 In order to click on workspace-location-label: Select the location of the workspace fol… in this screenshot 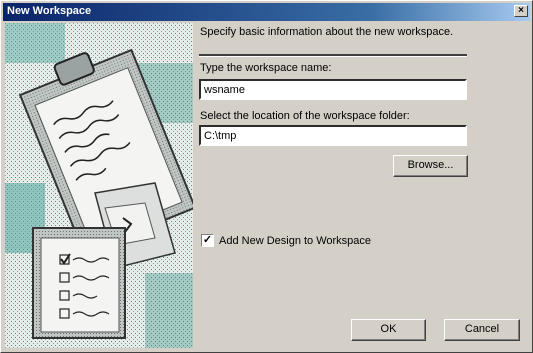, I will do `click(305, 116)`.